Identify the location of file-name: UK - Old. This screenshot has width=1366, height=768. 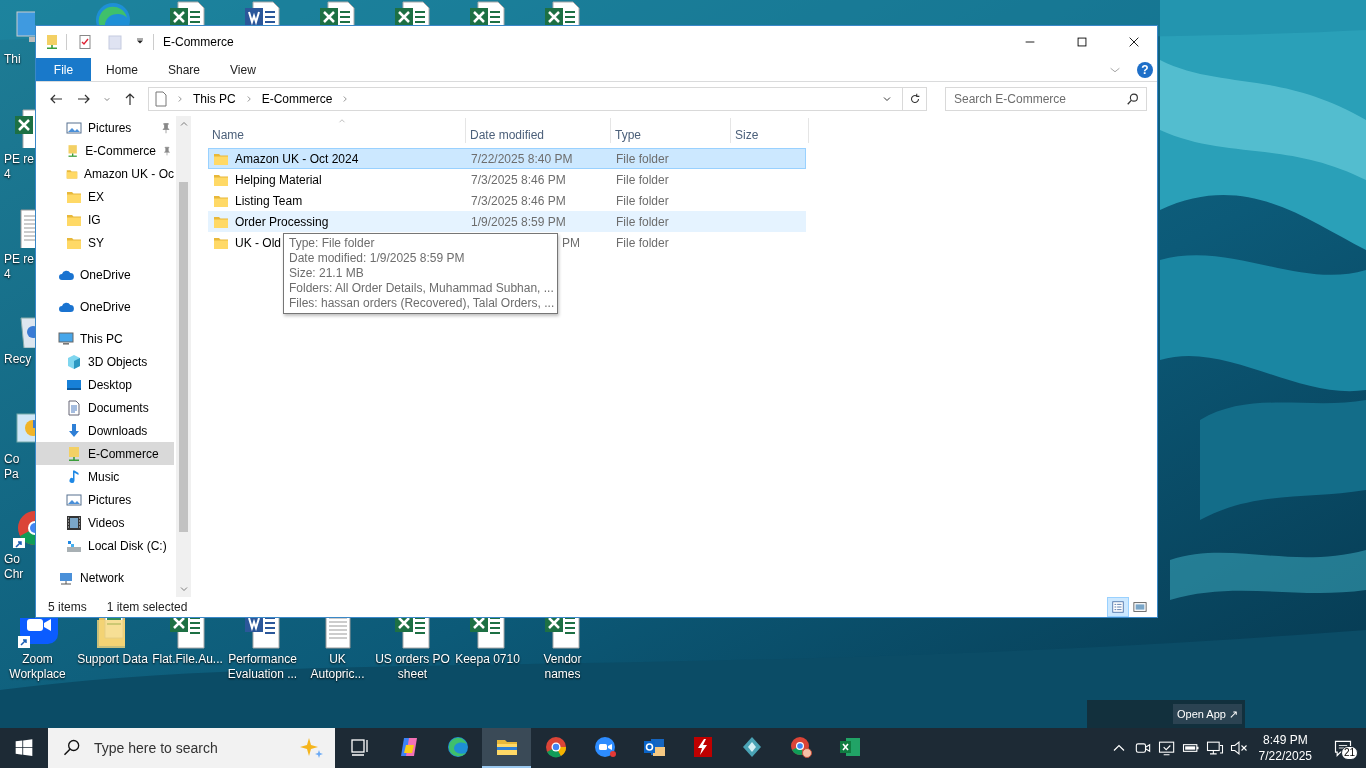
(258, 243).